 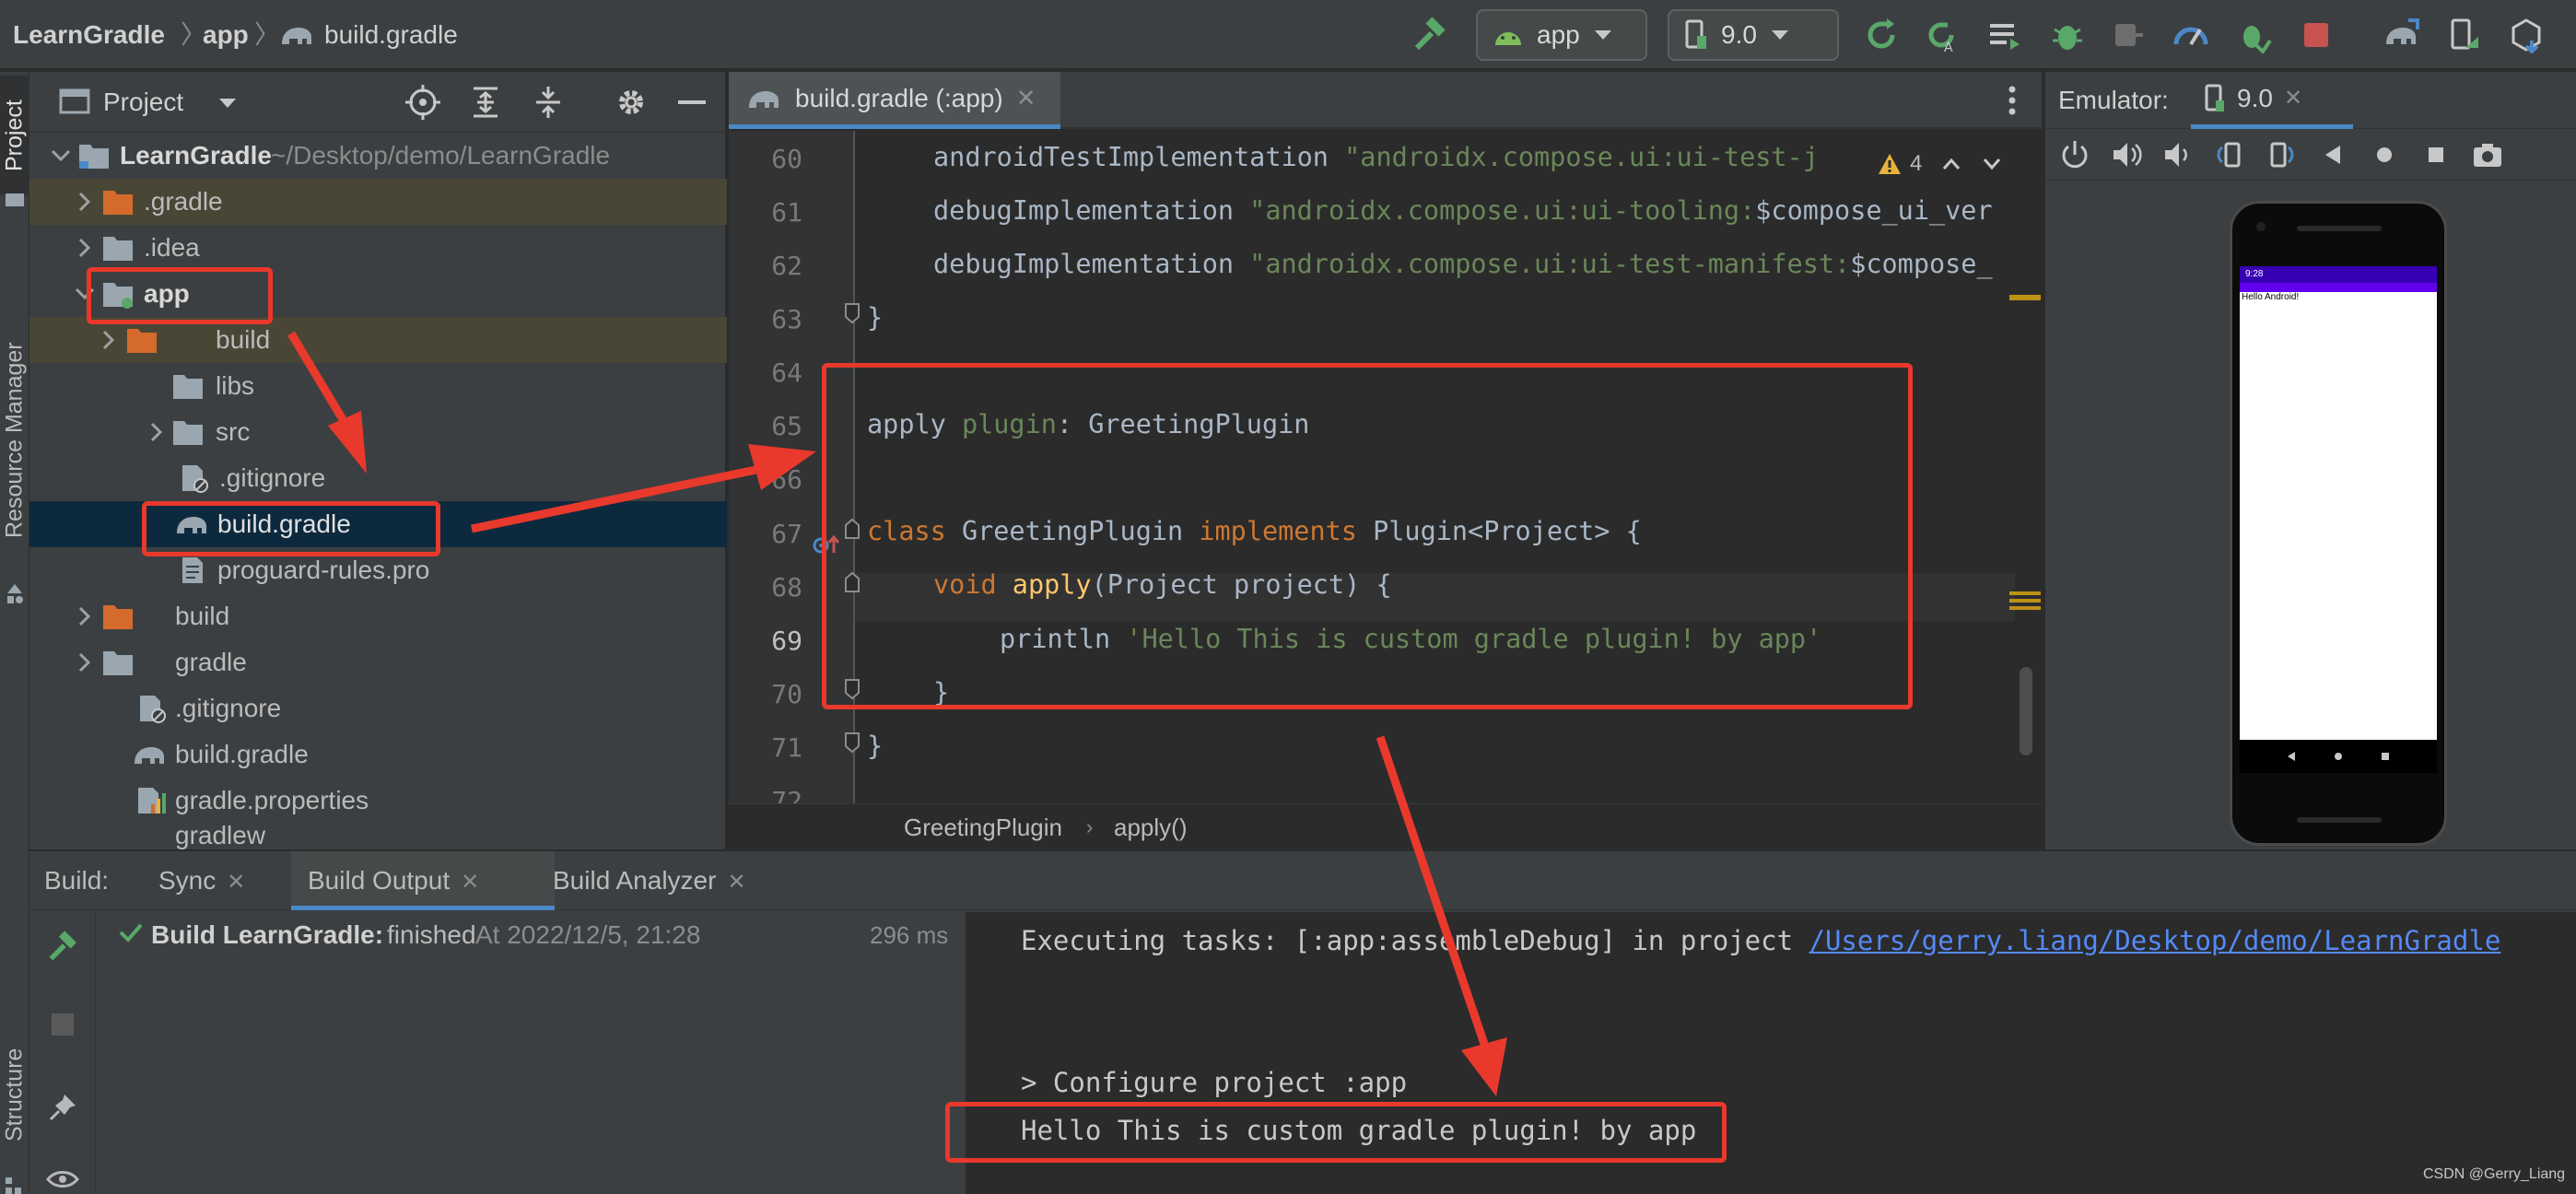 What do you see at coordinates (1433, 891) in the screenshot?
I see `arrow-code-to-output` at bounding box center [1433, 891].